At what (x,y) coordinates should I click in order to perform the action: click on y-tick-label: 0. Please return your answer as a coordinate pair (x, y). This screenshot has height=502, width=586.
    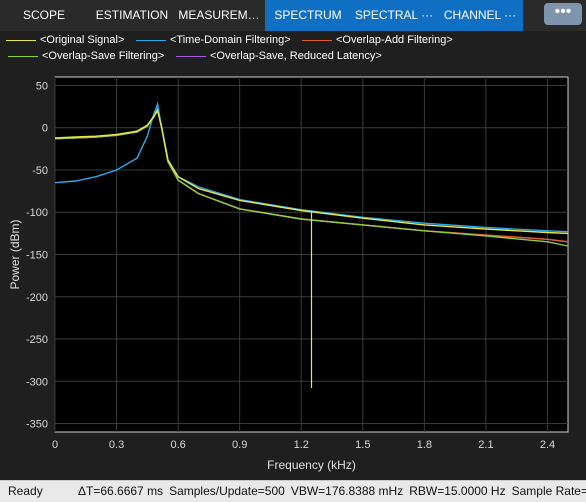
    Looking at the image, I should click on (45, 129).